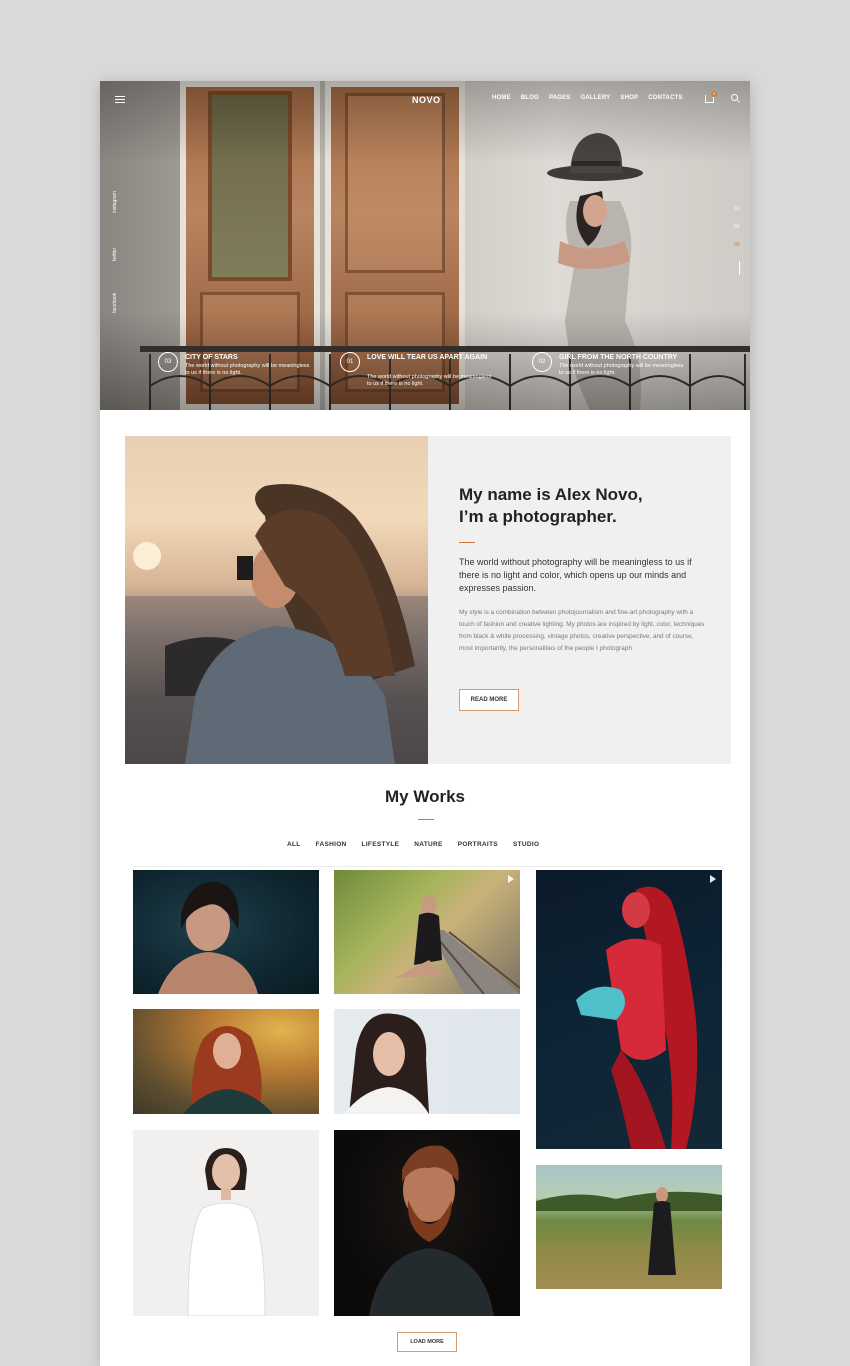 The width and height of the screenshot is (850, 1366). I want to click on slide-caption-number: 02, so click(542, 362).